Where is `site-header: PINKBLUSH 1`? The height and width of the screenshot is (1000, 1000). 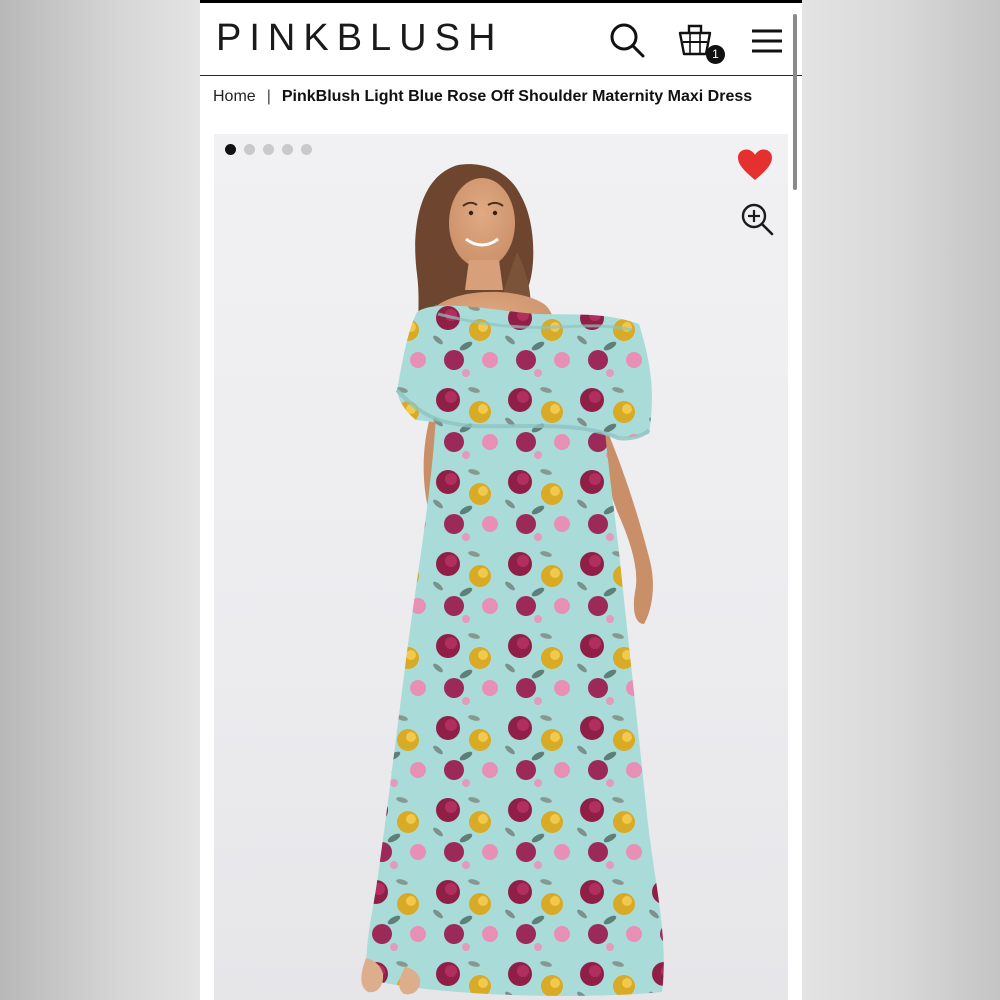 site-header: PINKBLUSH 1 is located at coordinates (501, 39).